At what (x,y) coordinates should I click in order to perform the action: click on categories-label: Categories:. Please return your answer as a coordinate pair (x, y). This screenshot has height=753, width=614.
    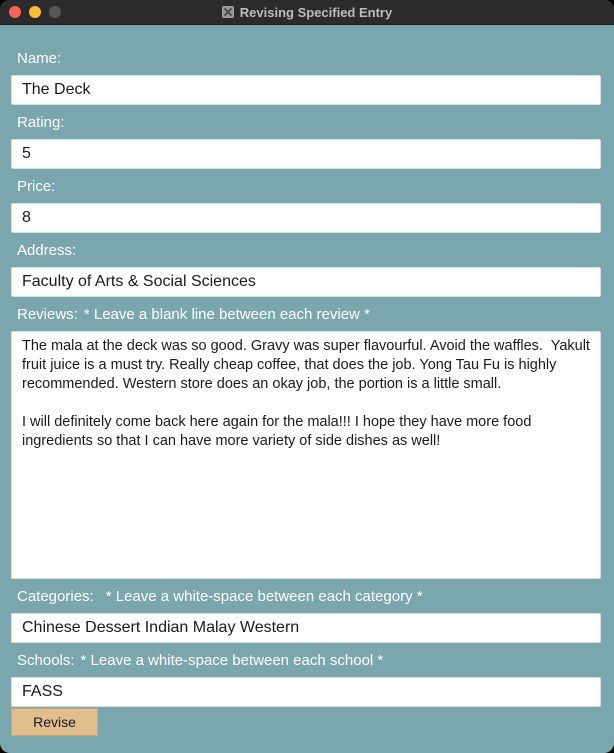
    Looking at the image, I should click on (55, 596).